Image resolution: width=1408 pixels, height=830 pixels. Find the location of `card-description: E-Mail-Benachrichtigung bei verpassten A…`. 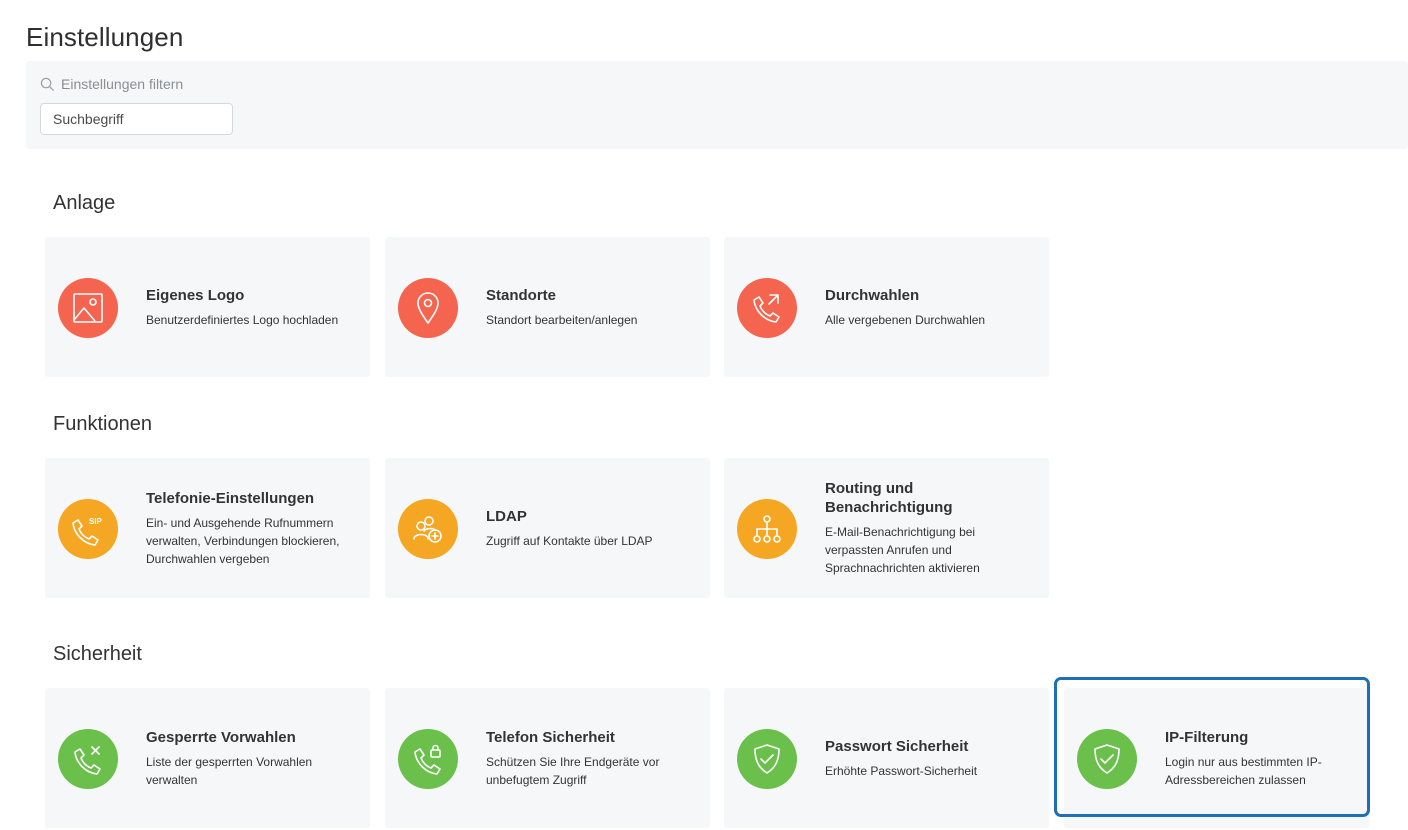

card-description: E-Mail-Benachrichtigung bei verpassten A… is located at coordinates (902, 550).